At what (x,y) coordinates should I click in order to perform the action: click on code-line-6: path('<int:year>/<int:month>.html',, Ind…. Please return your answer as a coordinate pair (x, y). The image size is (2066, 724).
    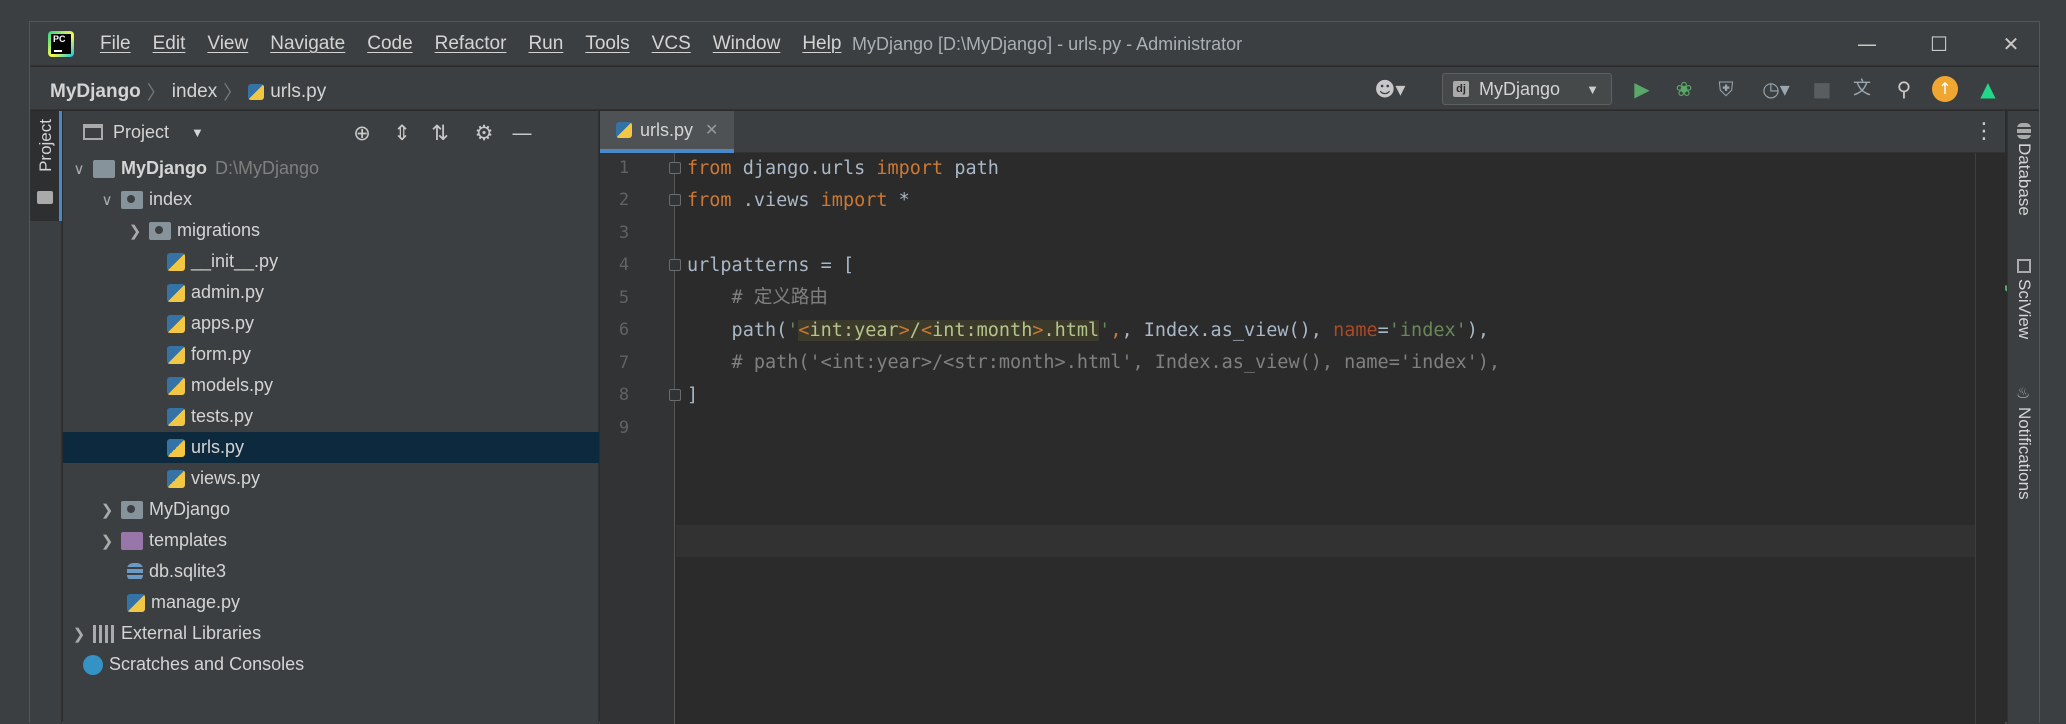
    Looking at the image, I should click on (1088, 331).